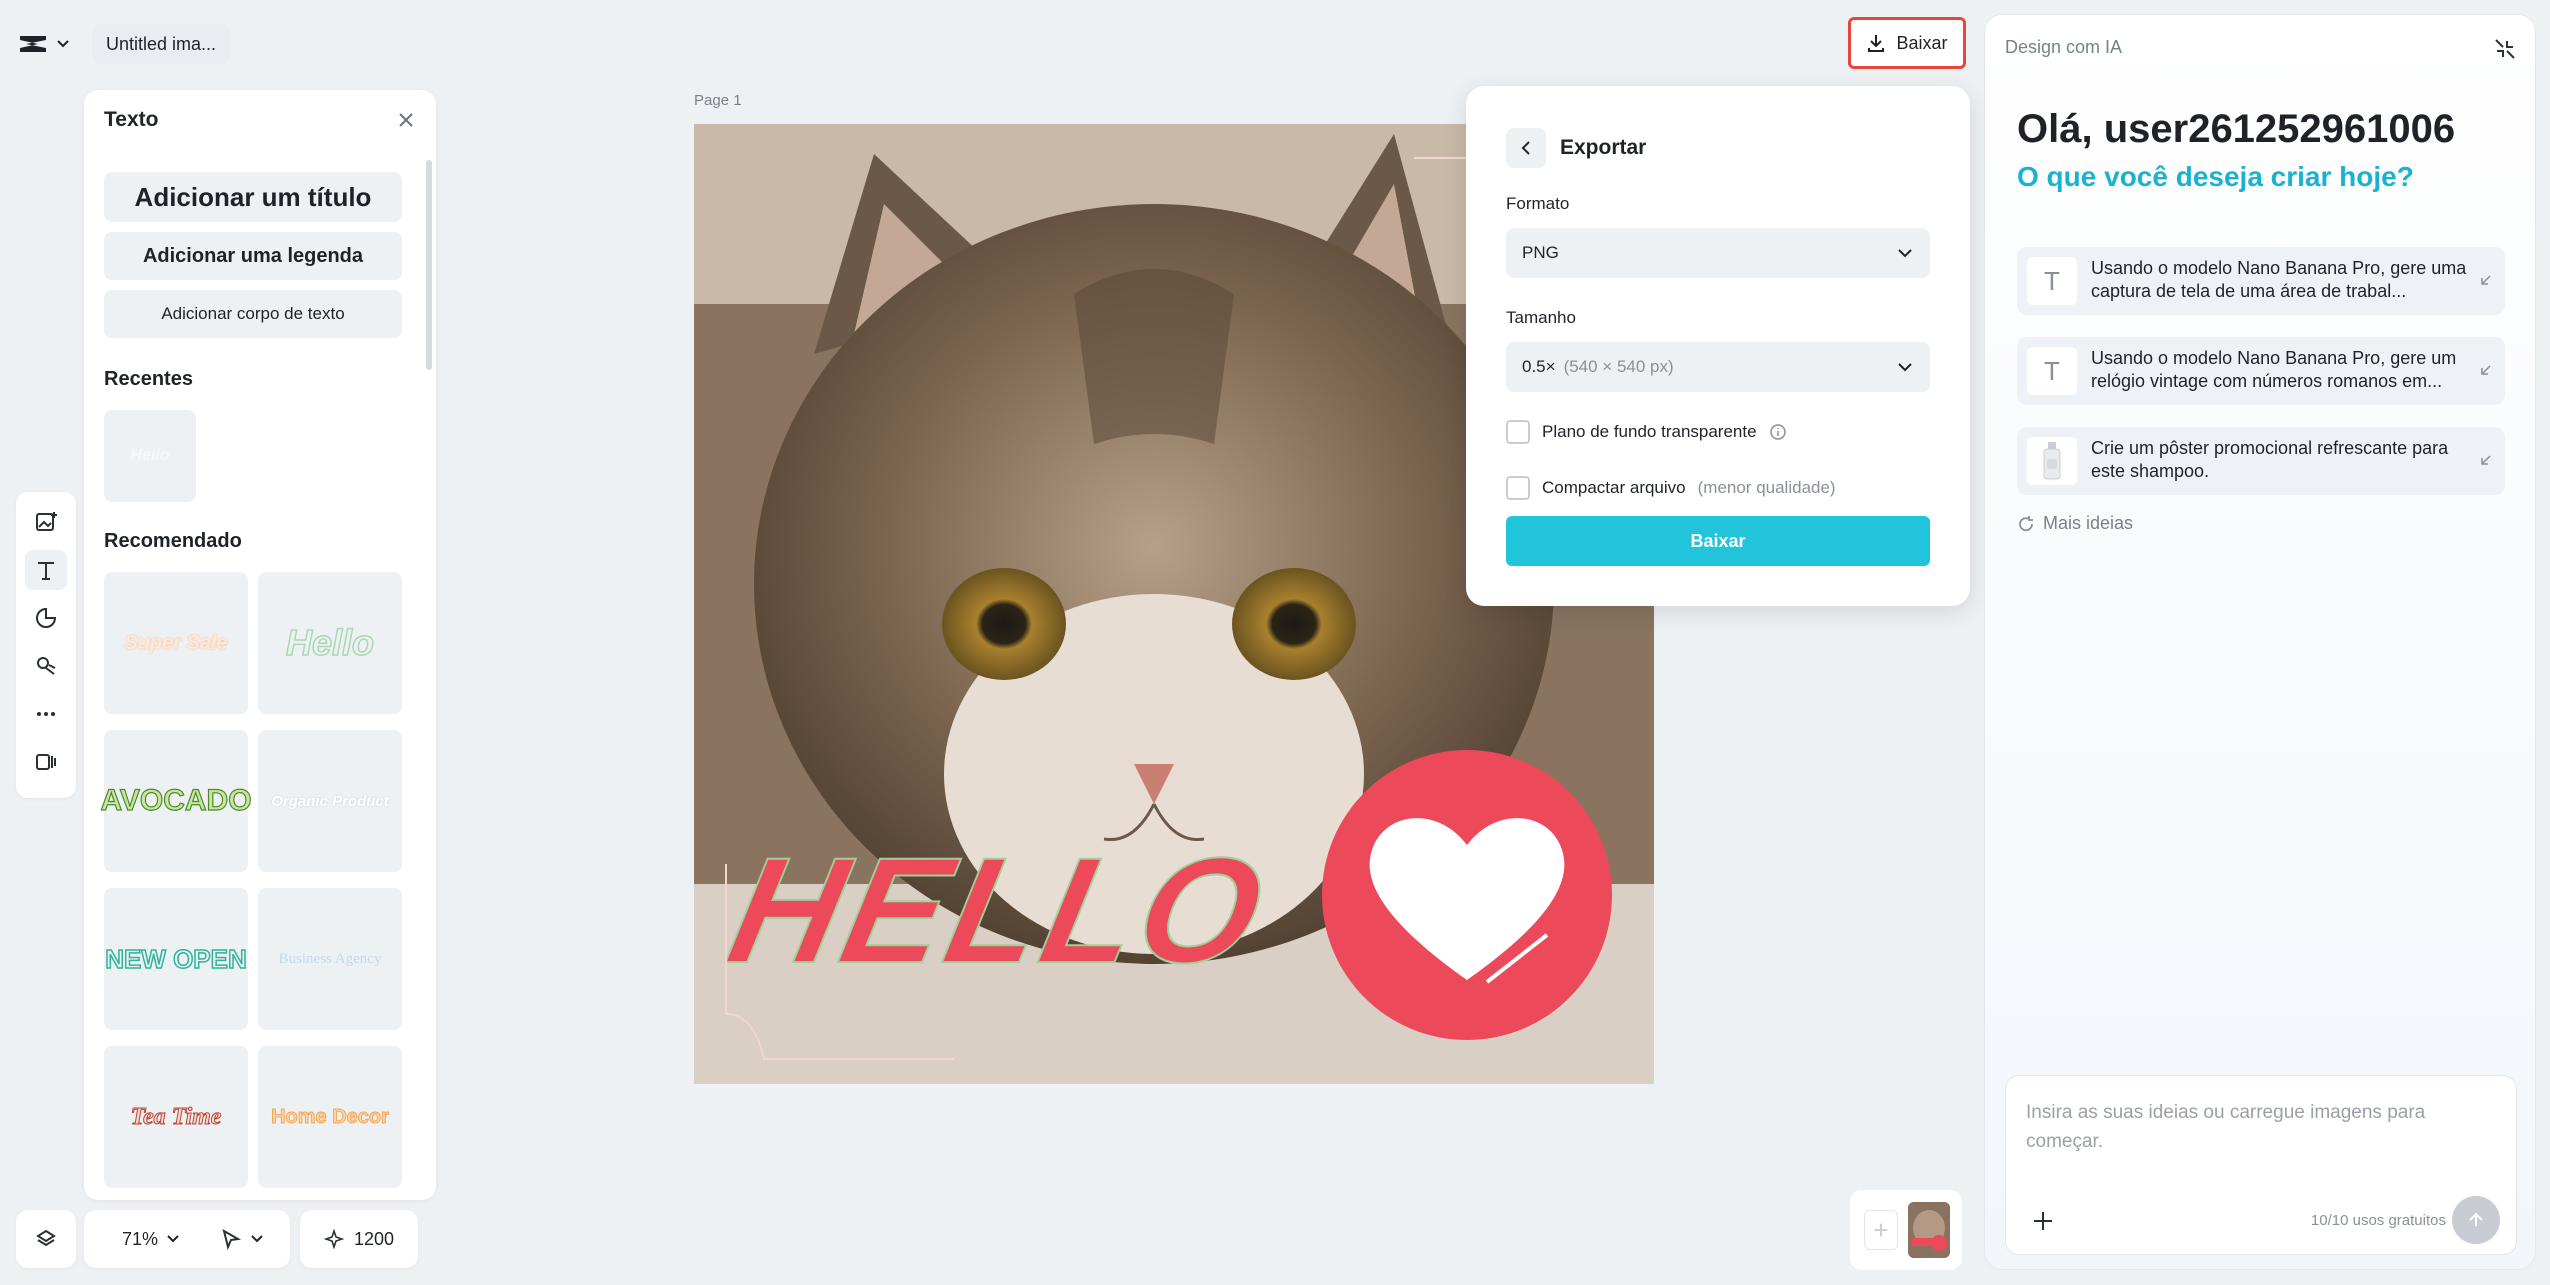  I want to click on compress-file-label: Compactar arquivo, so click(1614, 487).